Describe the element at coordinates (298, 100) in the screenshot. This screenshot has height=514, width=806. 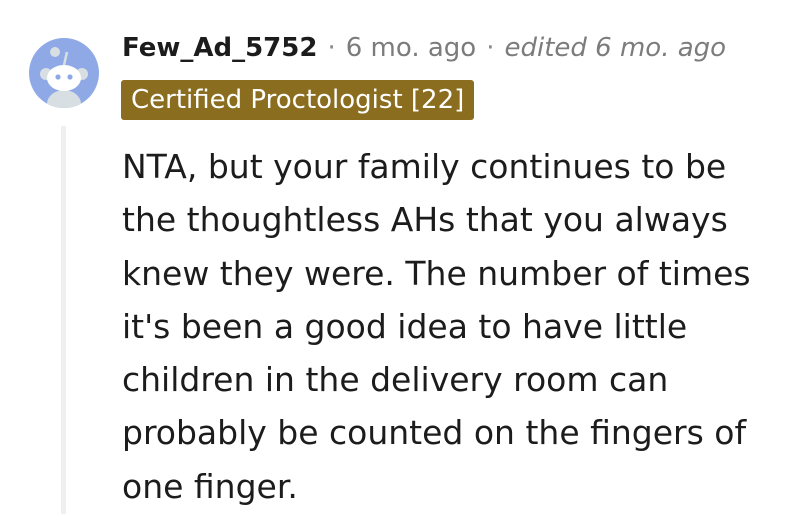
I see `user-flair-badge: Certified Proctologist [22]` at that location.